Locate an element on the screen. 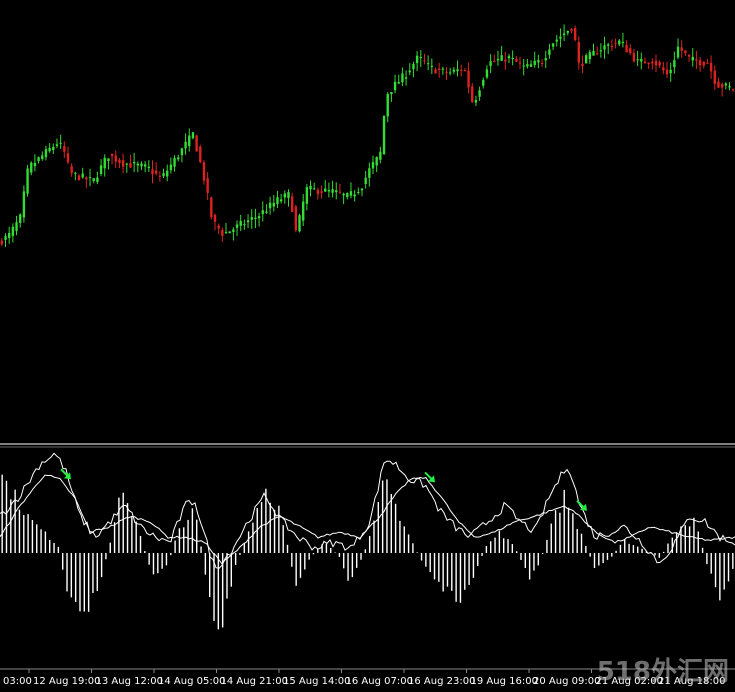  time-tick-label: 03:00 is located at coordinates (17, 681).